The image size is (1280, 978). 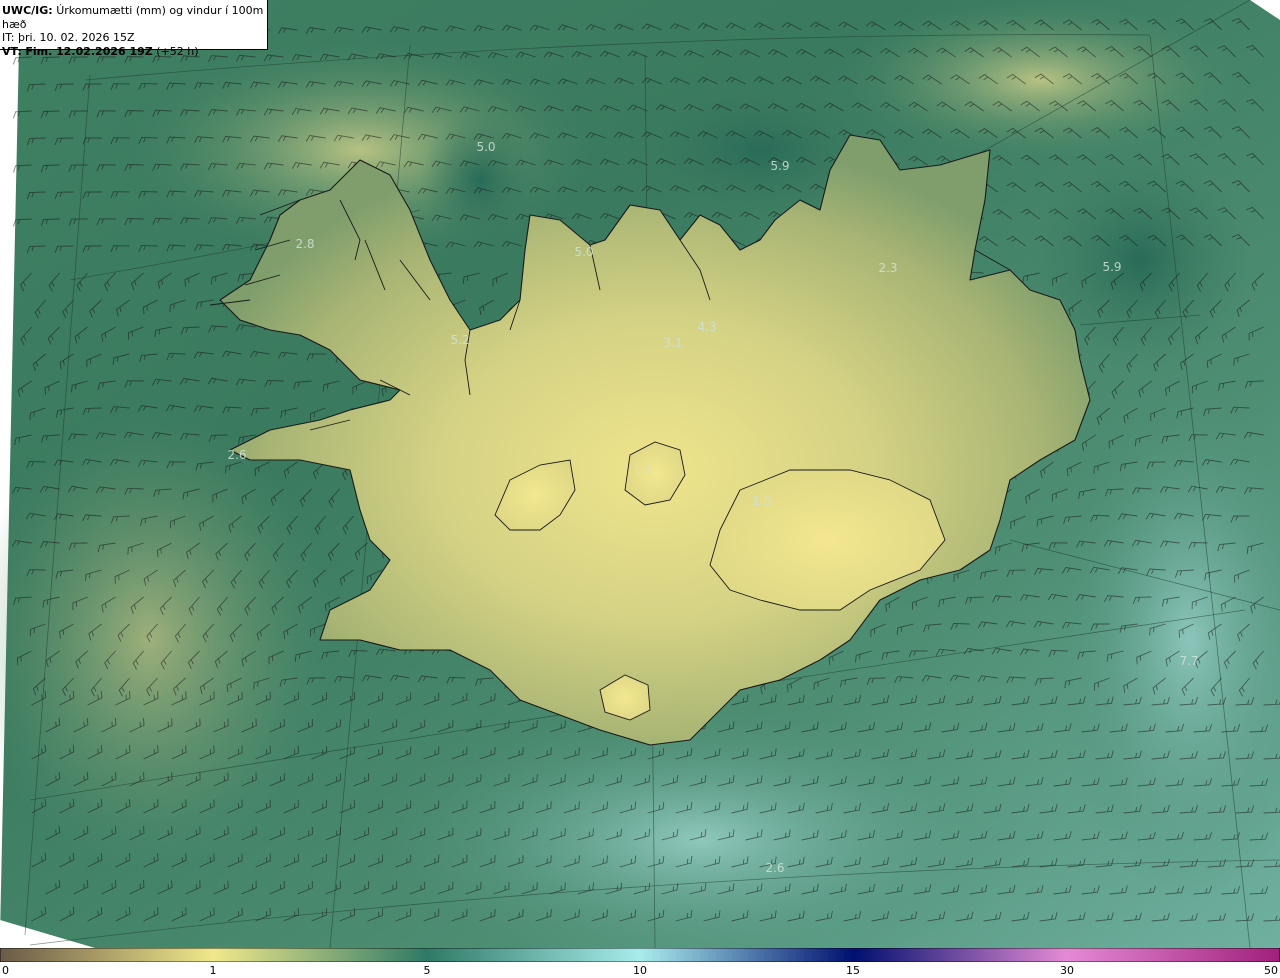 I want to click on colorbar-tick-5: 30, so click(x=1067, y=970).